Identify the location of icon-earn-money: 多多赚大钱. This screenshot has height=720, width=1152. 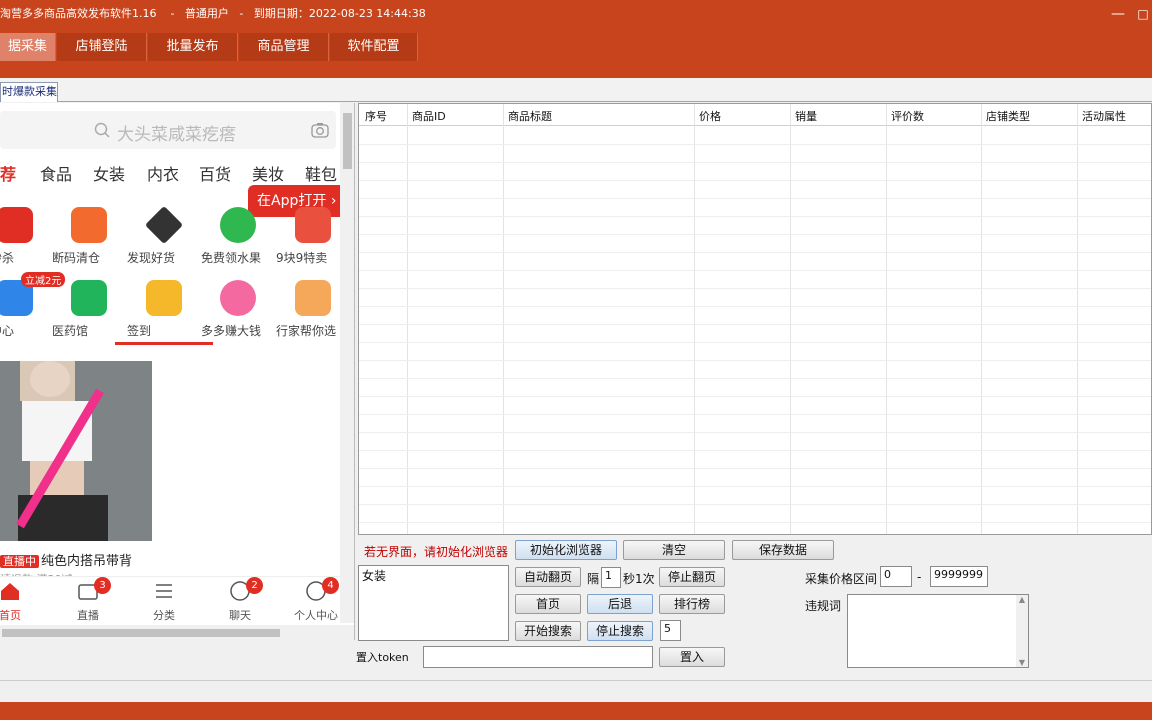
(238, 309).